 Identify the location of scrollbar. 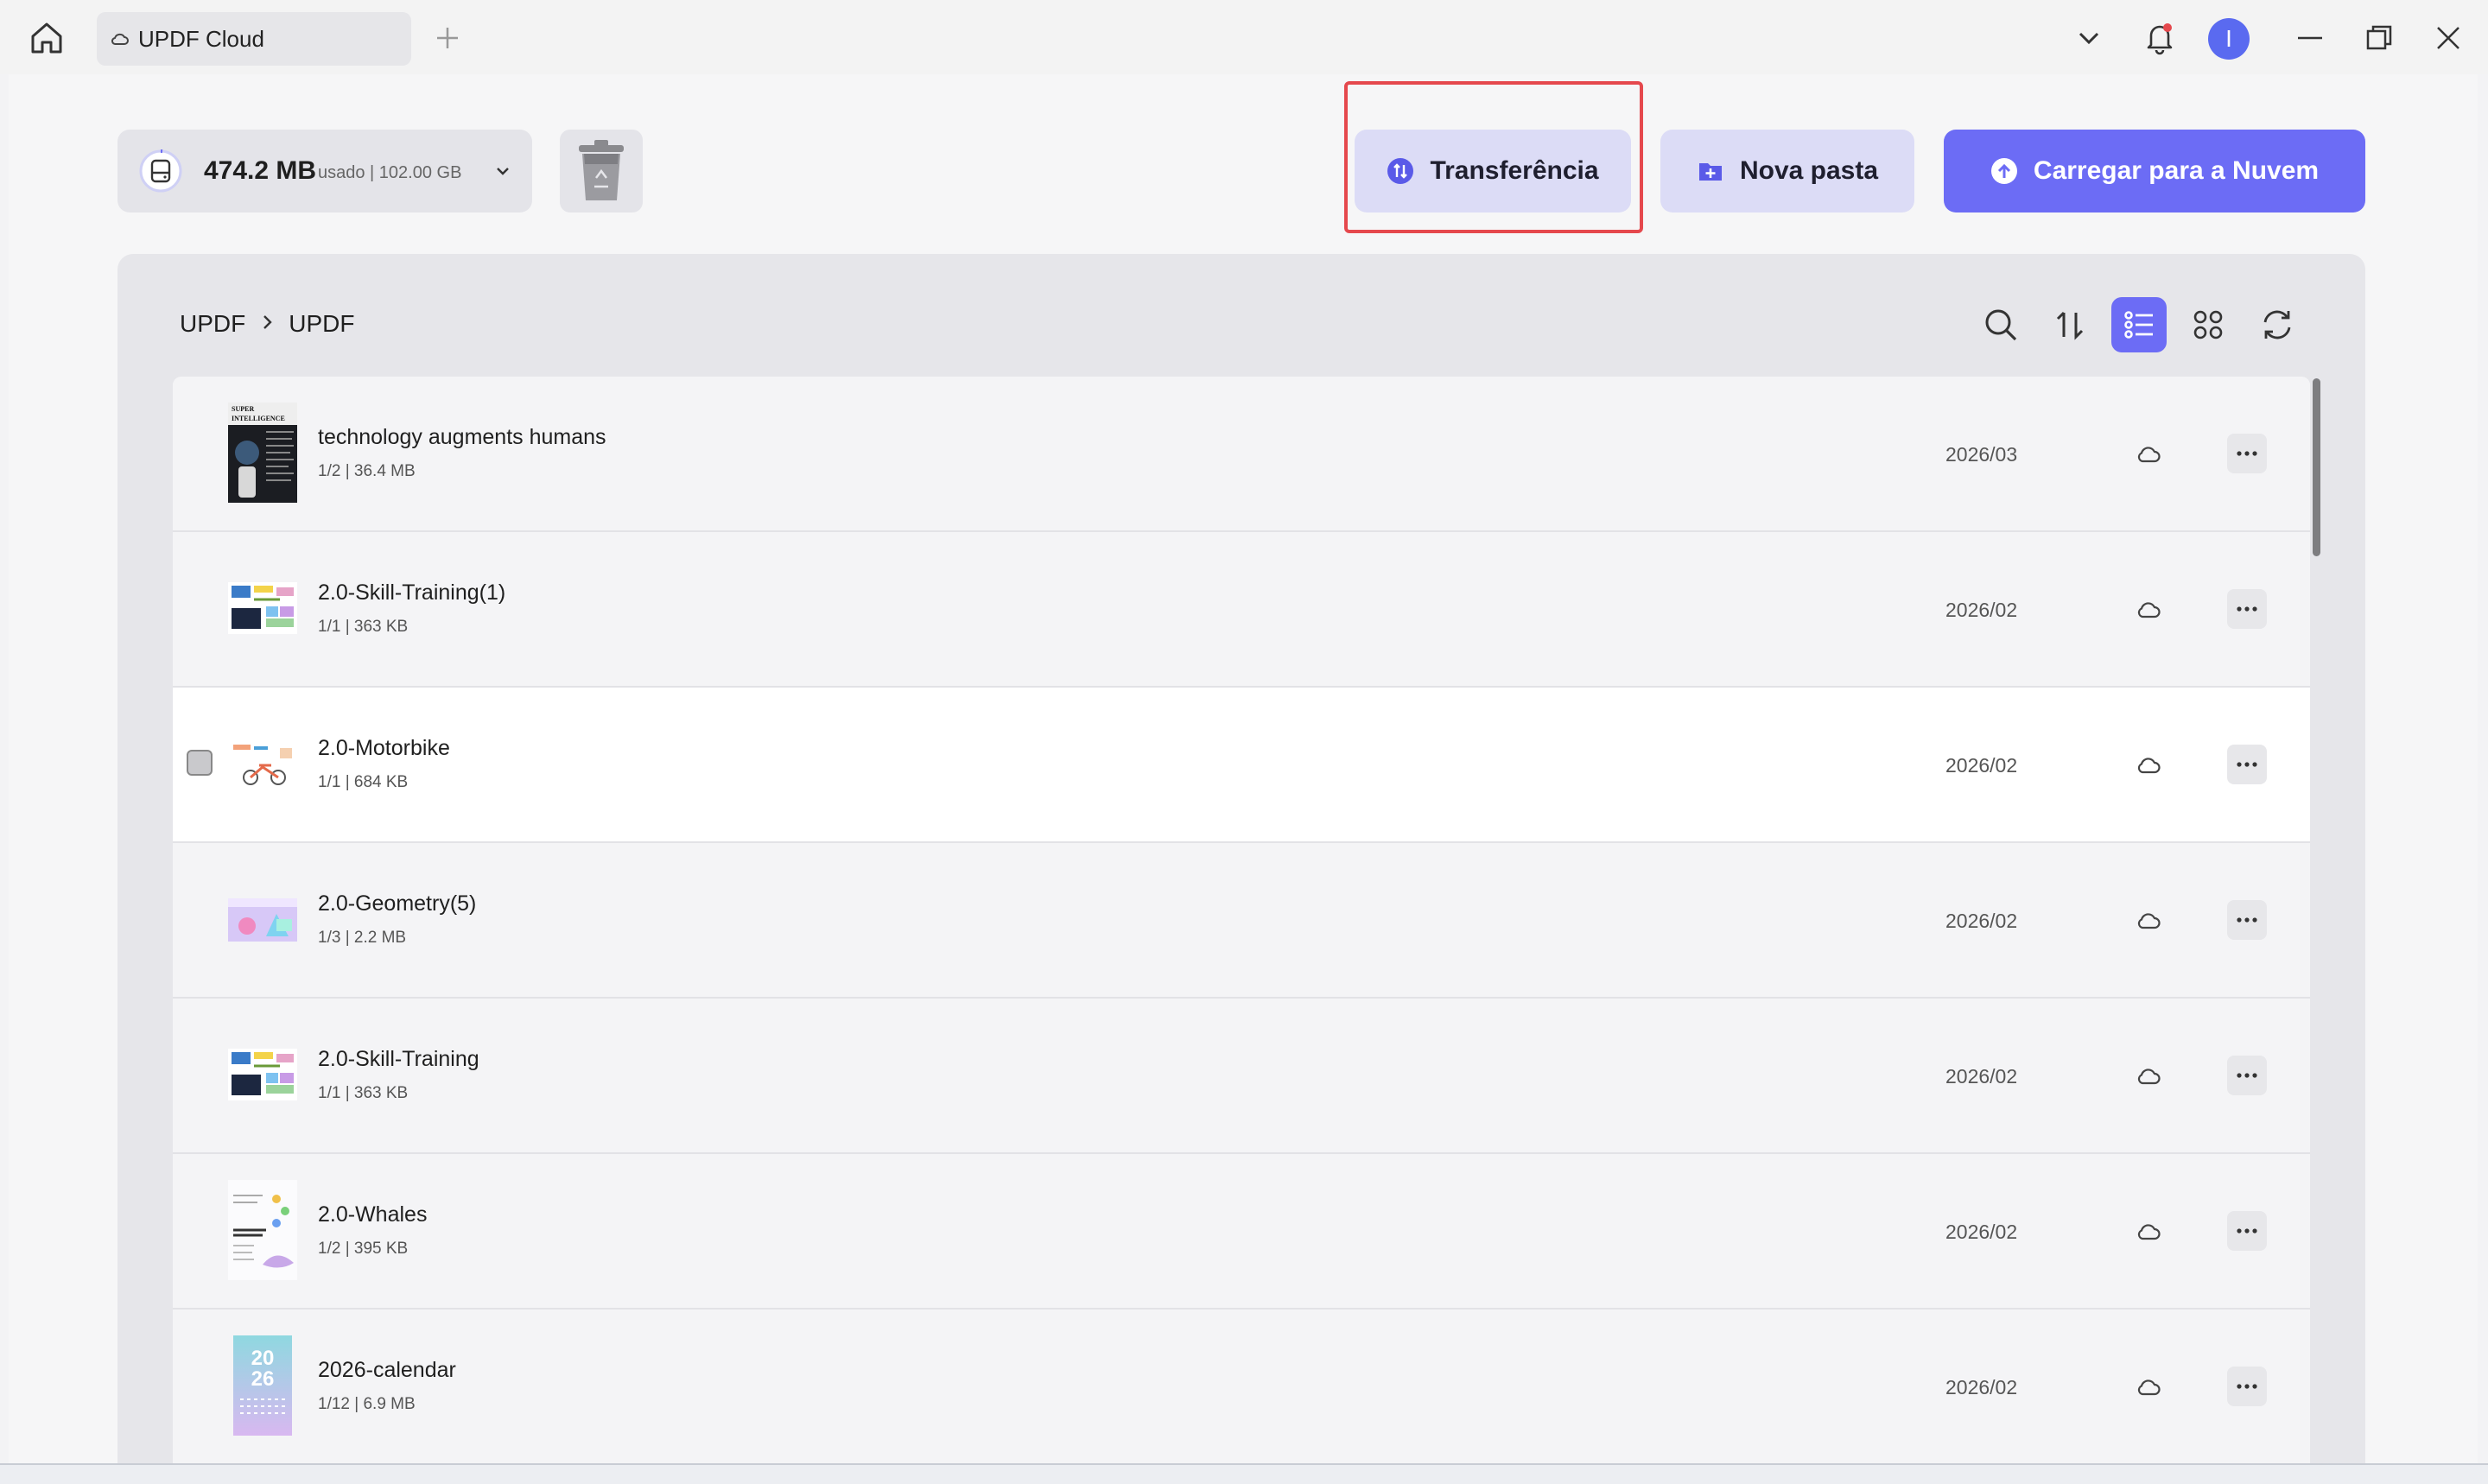
(2316, 924).